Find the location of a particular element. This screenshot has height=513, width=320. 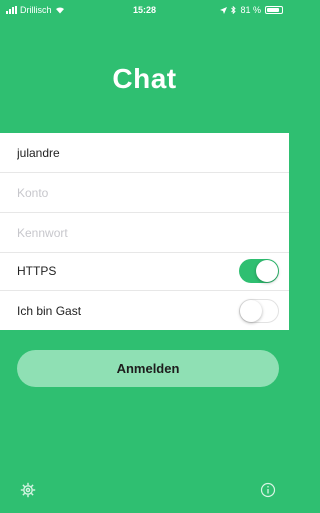

account-row is located at coordinates (144, 193).